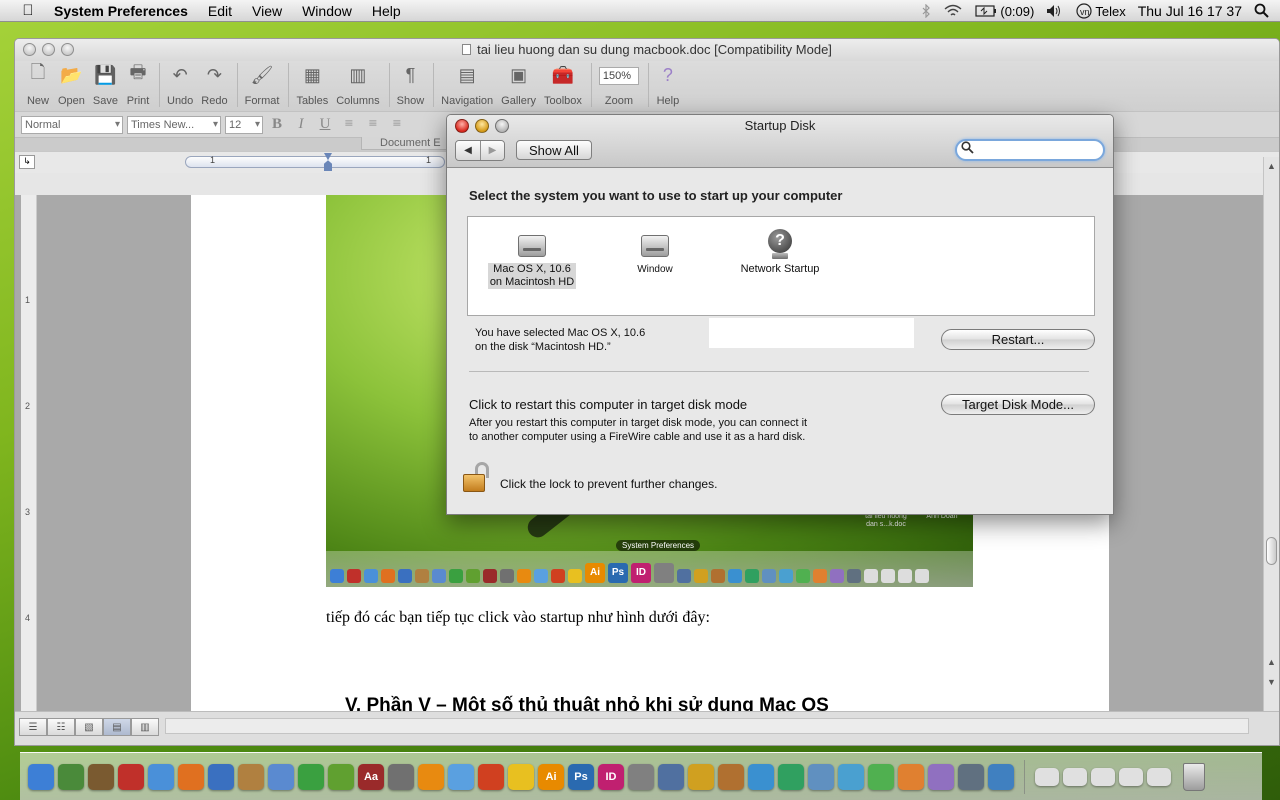  I want to click on style-select: Normal, so click(72, 124).